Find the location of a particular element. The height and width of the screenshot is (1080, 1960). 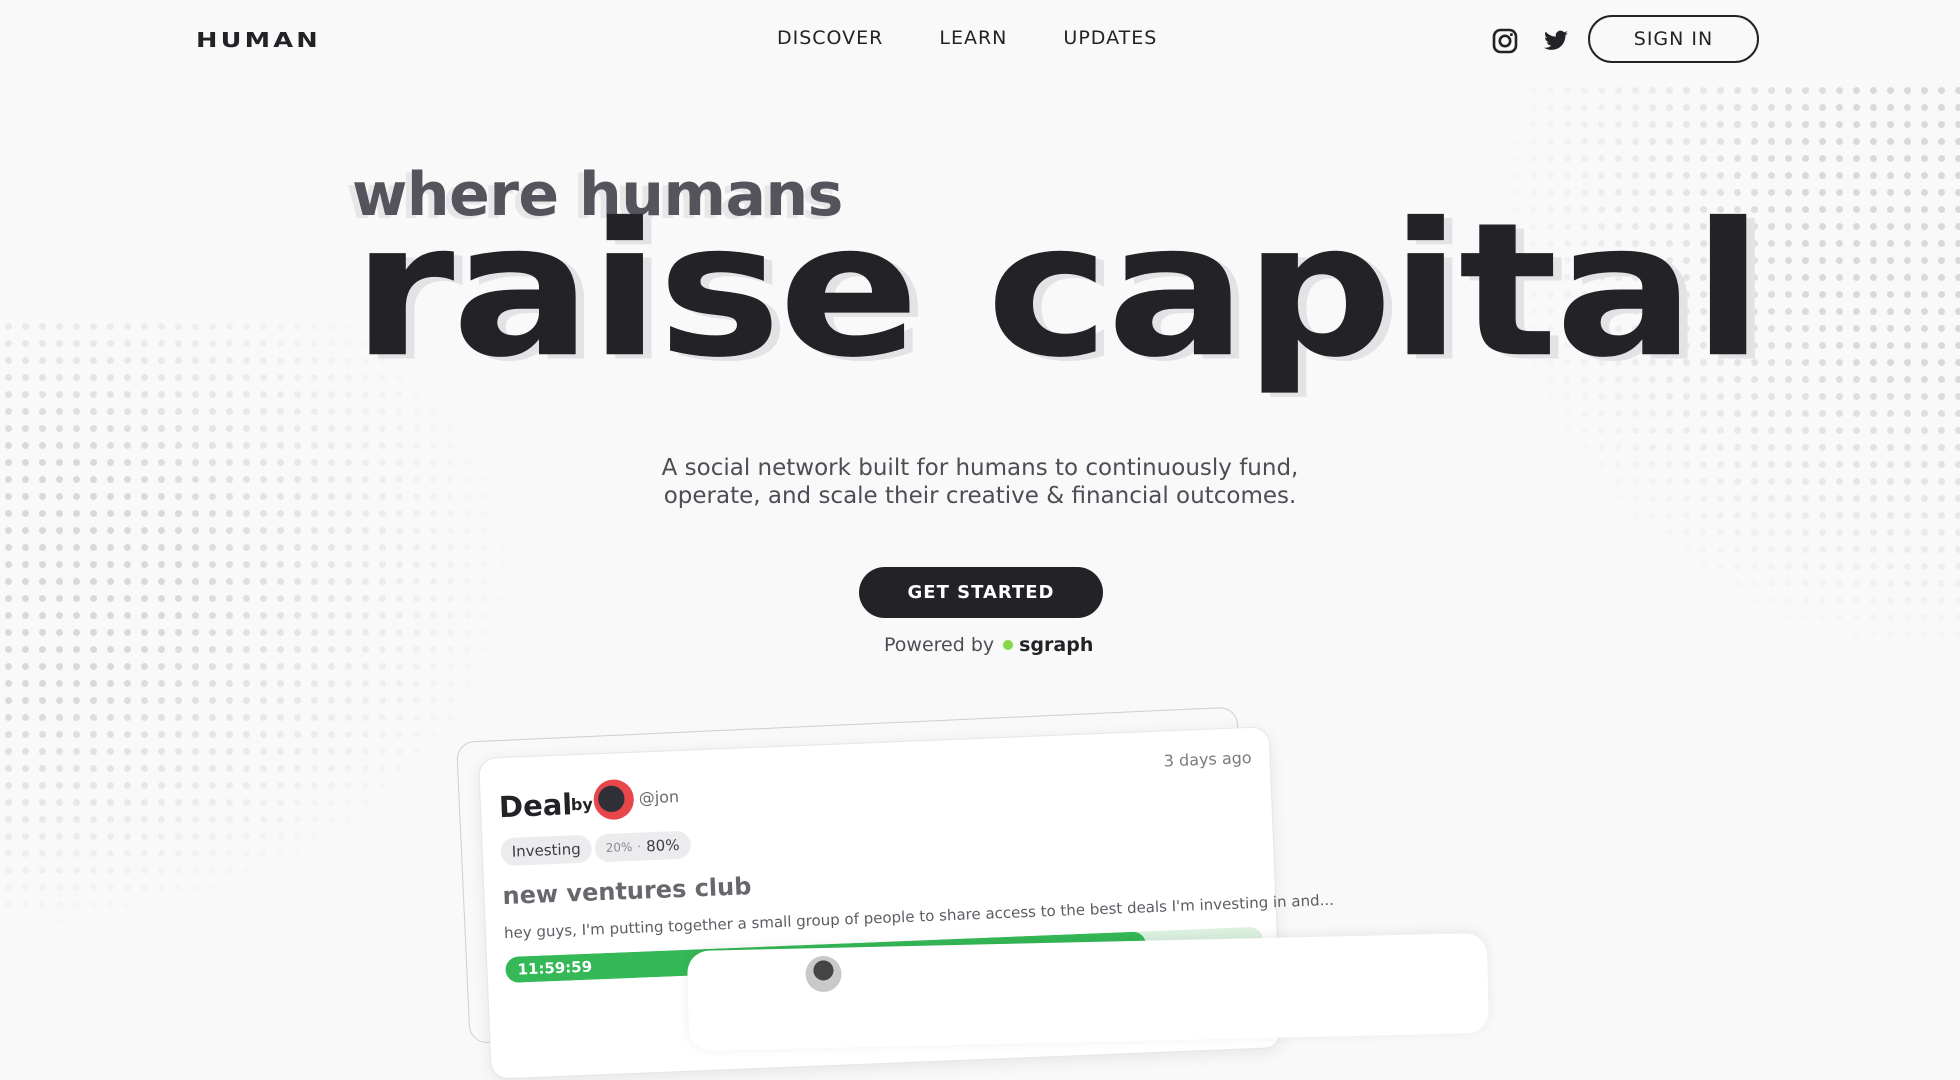

deal-card-name: new ventures club is located at coordinates (627, 891).